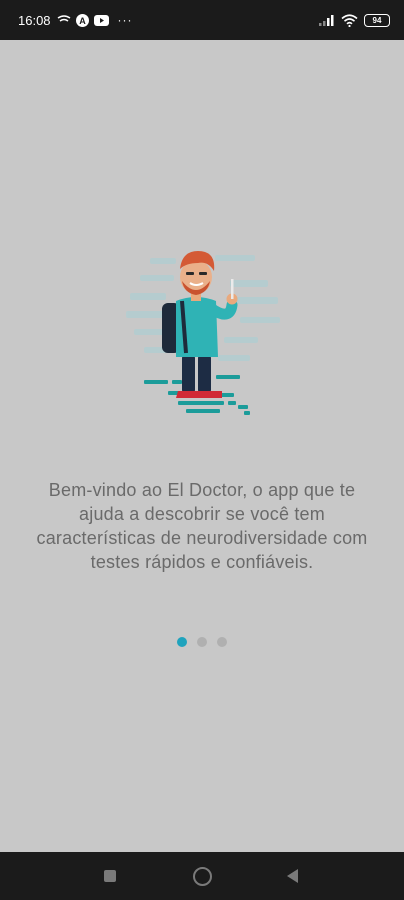 This screenshot has height=900, width=404. What do you see at coordinates (64, 20) in the screenshot?
I see `wifi-calling-icon` at bounding box center [64, 20].